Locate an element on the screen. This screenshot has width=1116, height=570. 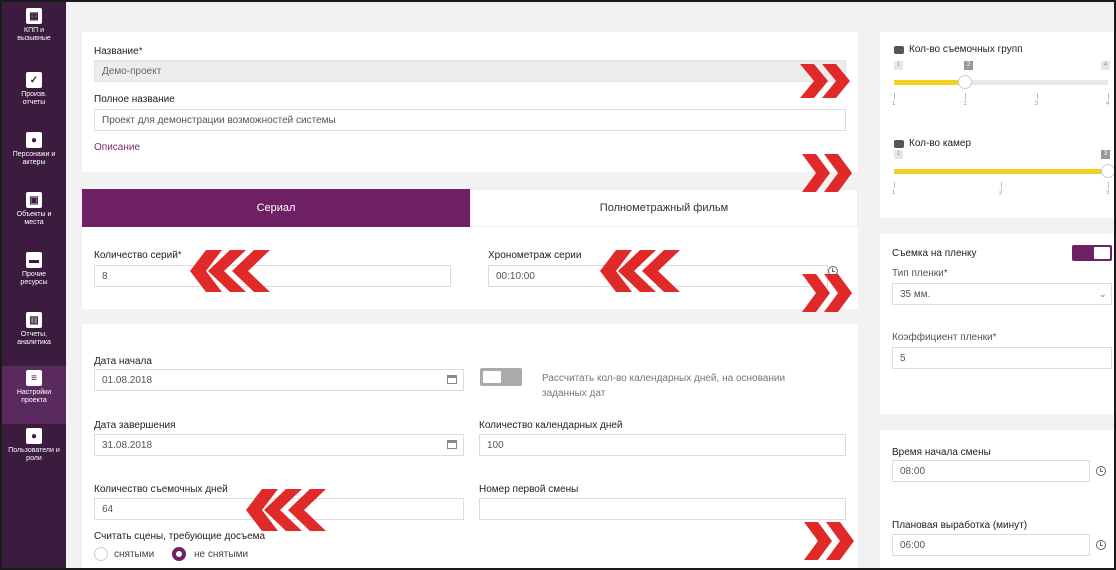
users-icon: ● is located at coordinates (34, 436).